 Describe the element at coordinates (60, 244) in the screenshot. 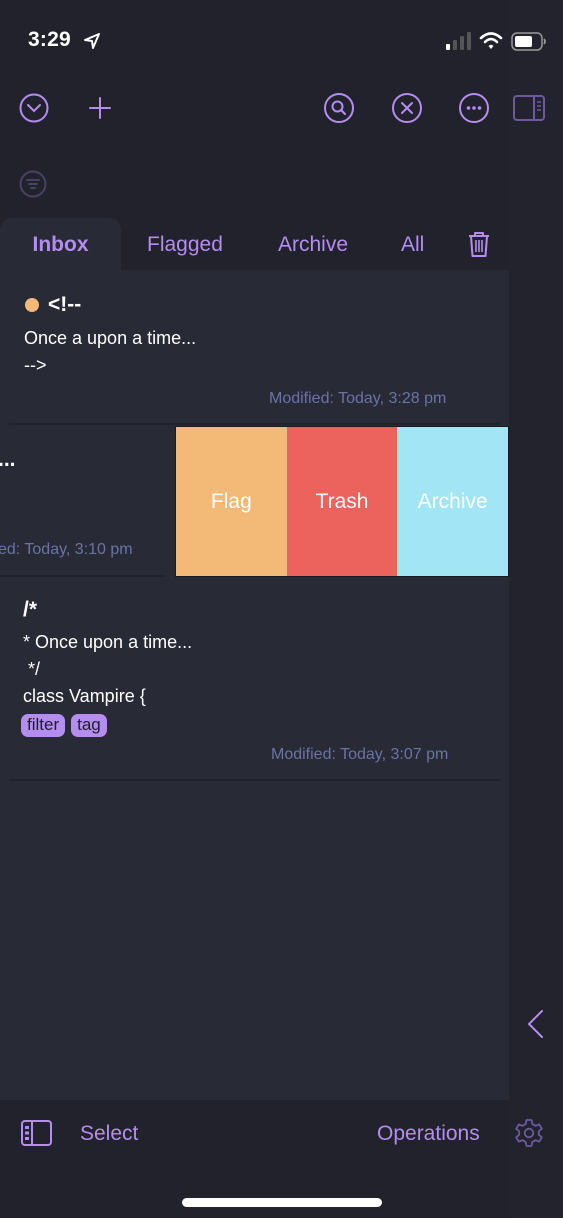

I see `tab-inbox: Inbox` at that location.